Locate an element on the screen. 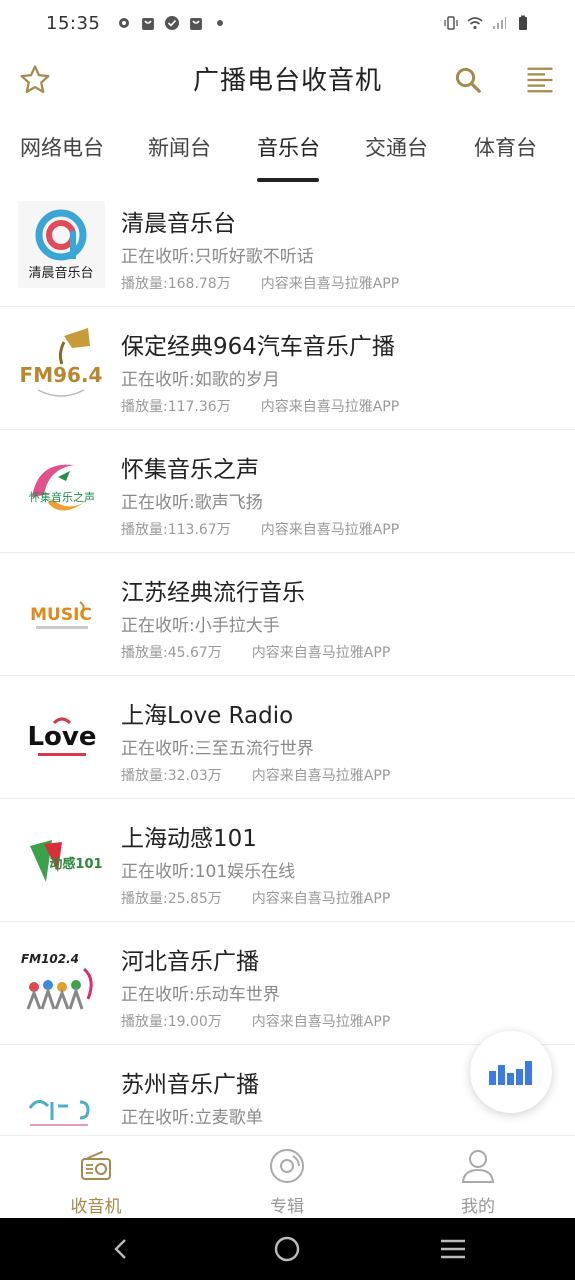 The image size is (575, 1280). now-playing-button is located at coordinates (511, 1072).